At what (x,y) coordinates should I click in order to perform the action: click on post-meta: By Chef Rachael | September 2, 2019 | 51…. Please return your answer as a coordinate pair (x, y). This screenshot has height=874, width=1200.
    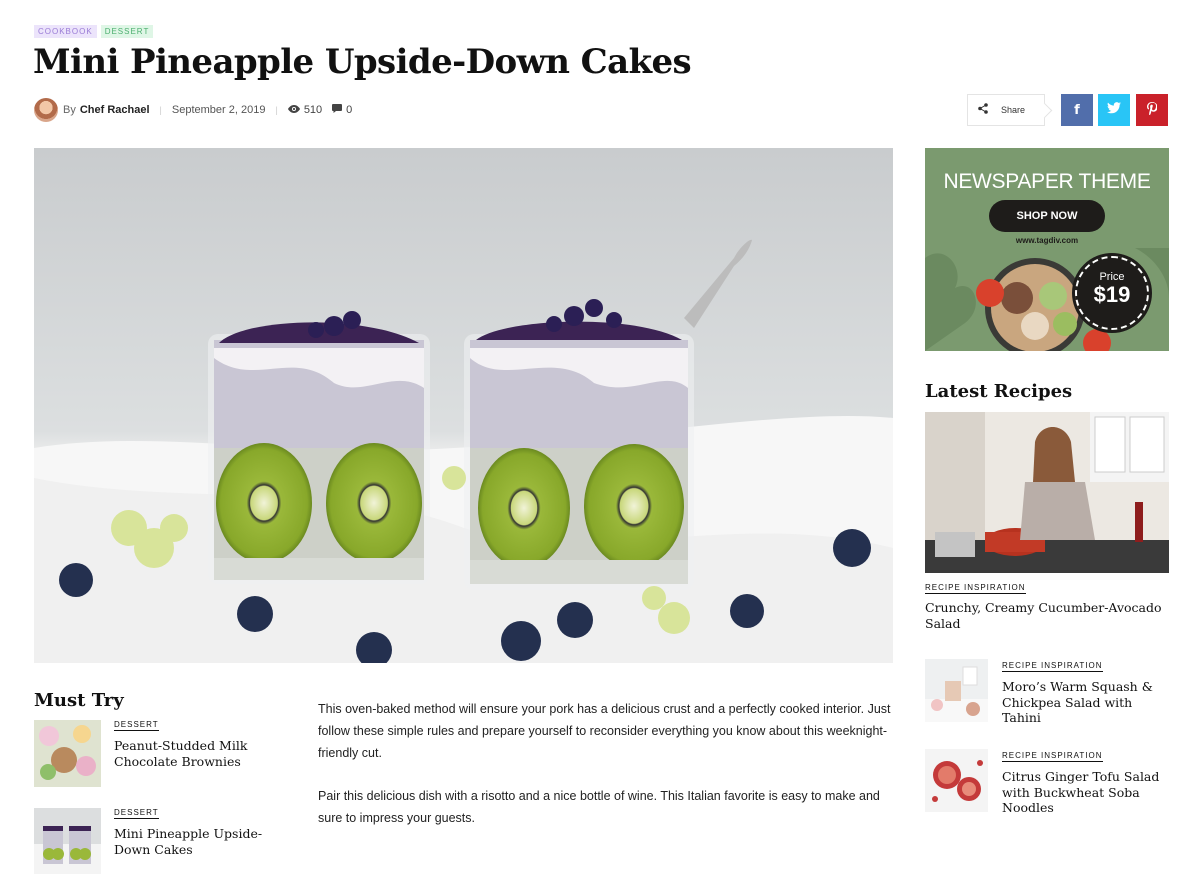
    Looking at the image, I should click on (198, 110).